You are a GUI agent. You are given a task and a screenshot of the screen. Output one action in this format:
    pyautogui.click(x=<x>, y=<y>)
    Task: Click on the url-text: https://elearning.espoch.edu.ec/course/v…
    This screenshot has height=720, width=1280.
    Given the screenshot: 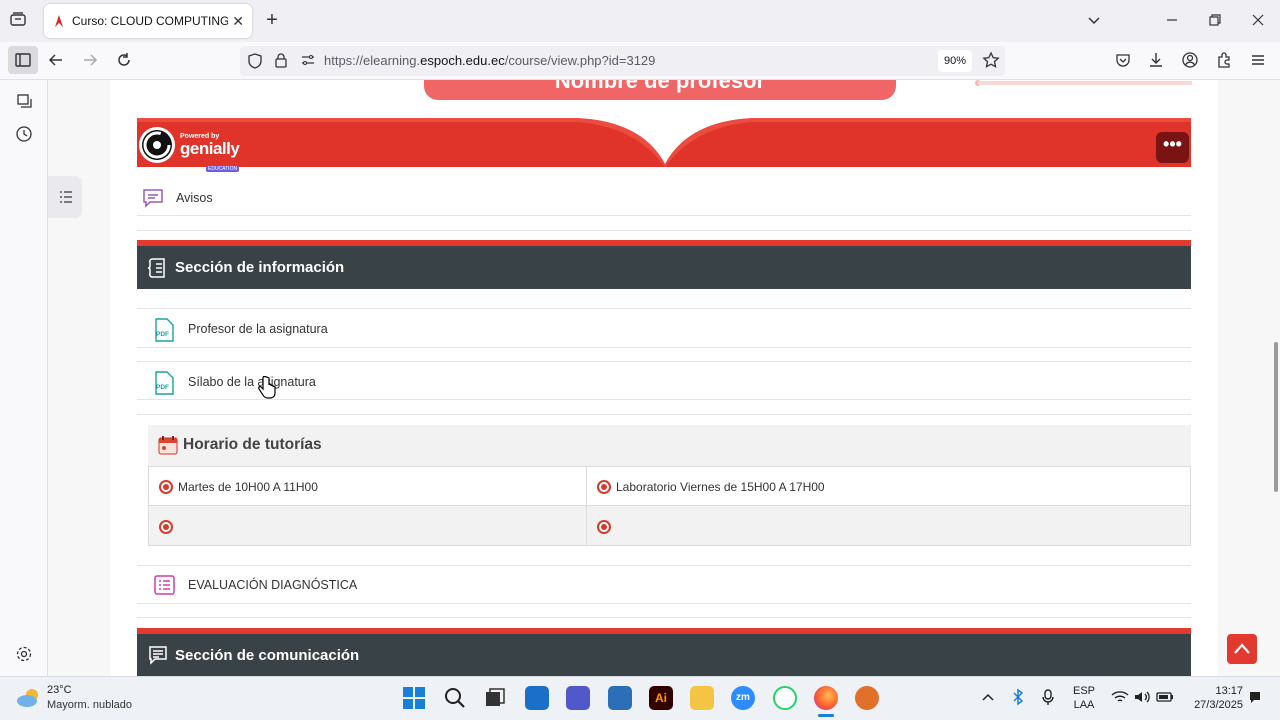 What is the action you would take?
    pyautogui.click(x=489, y=60)
    